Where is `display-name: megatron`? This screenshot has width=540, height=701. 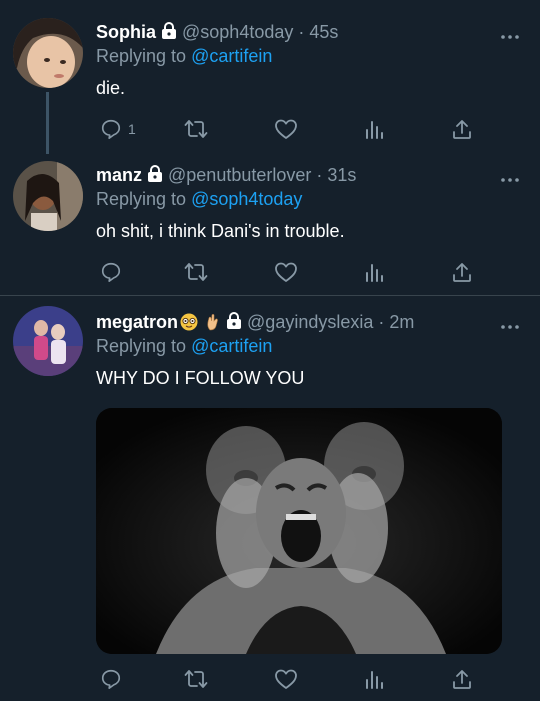 display-name: megatron is located at coordinates (137, 322).